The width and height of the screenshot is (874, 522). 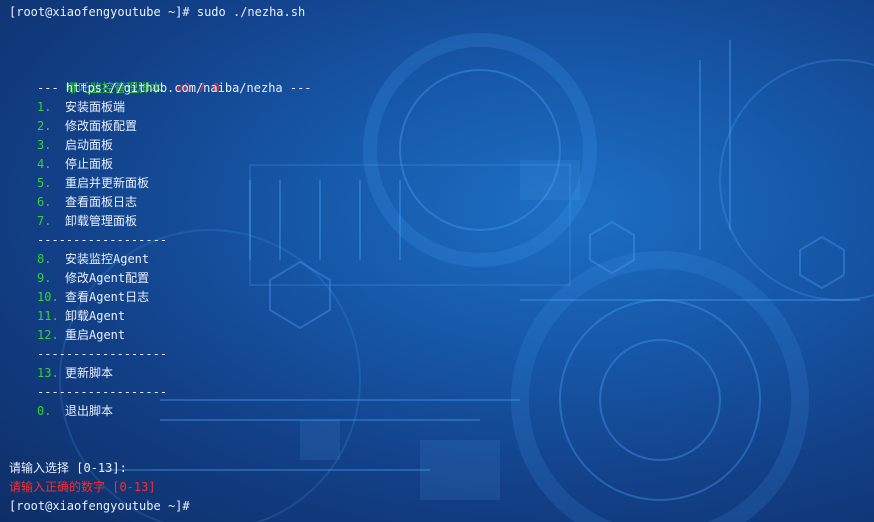 What do you see at coordinates (87, 221) in the screenshot?
I see `menu-item: 7. 卸载管理面板` at bounding box center [87, 221].